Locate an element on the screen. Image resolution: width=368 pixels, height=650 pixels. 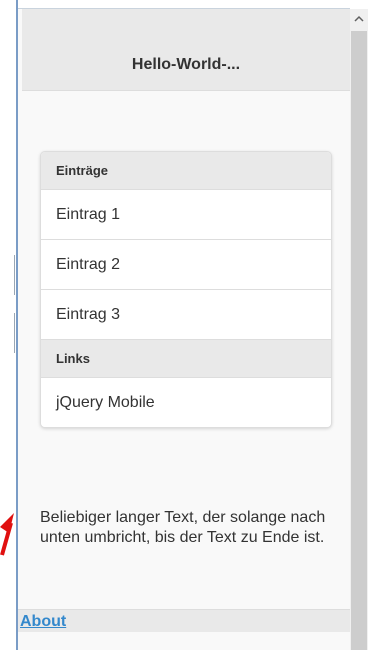
page-footer: About is located at coordinates (184, 629).